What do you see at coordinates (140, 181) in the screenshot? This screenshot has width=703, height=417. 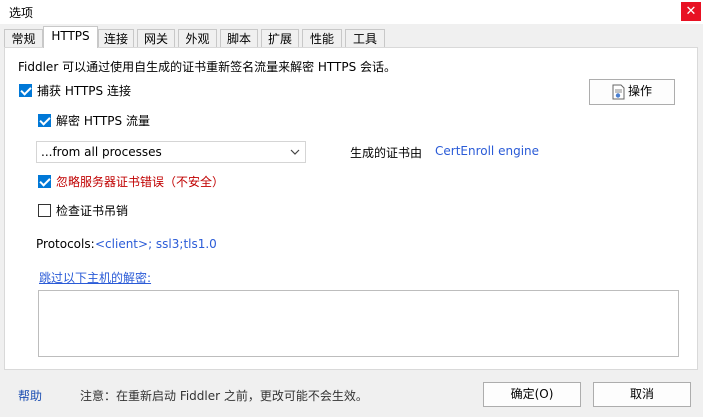 I see `ignore-cert-errors-label: 忽略服务器证书错误（不安全）` at bounding box center [140, 181].